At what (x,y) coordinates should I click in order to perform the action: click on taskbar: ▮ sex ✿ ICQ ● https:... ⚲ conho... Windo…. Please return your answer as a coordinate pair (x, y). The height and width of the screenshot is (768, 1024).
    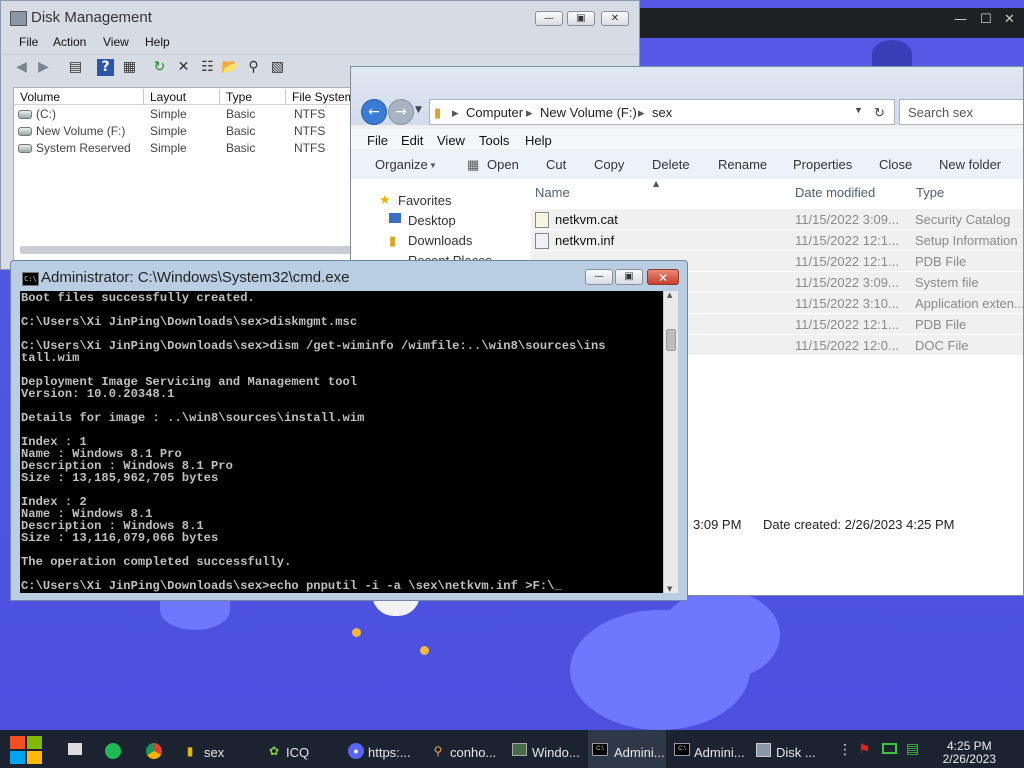
    Looking at the image, I should click on (512, 749).